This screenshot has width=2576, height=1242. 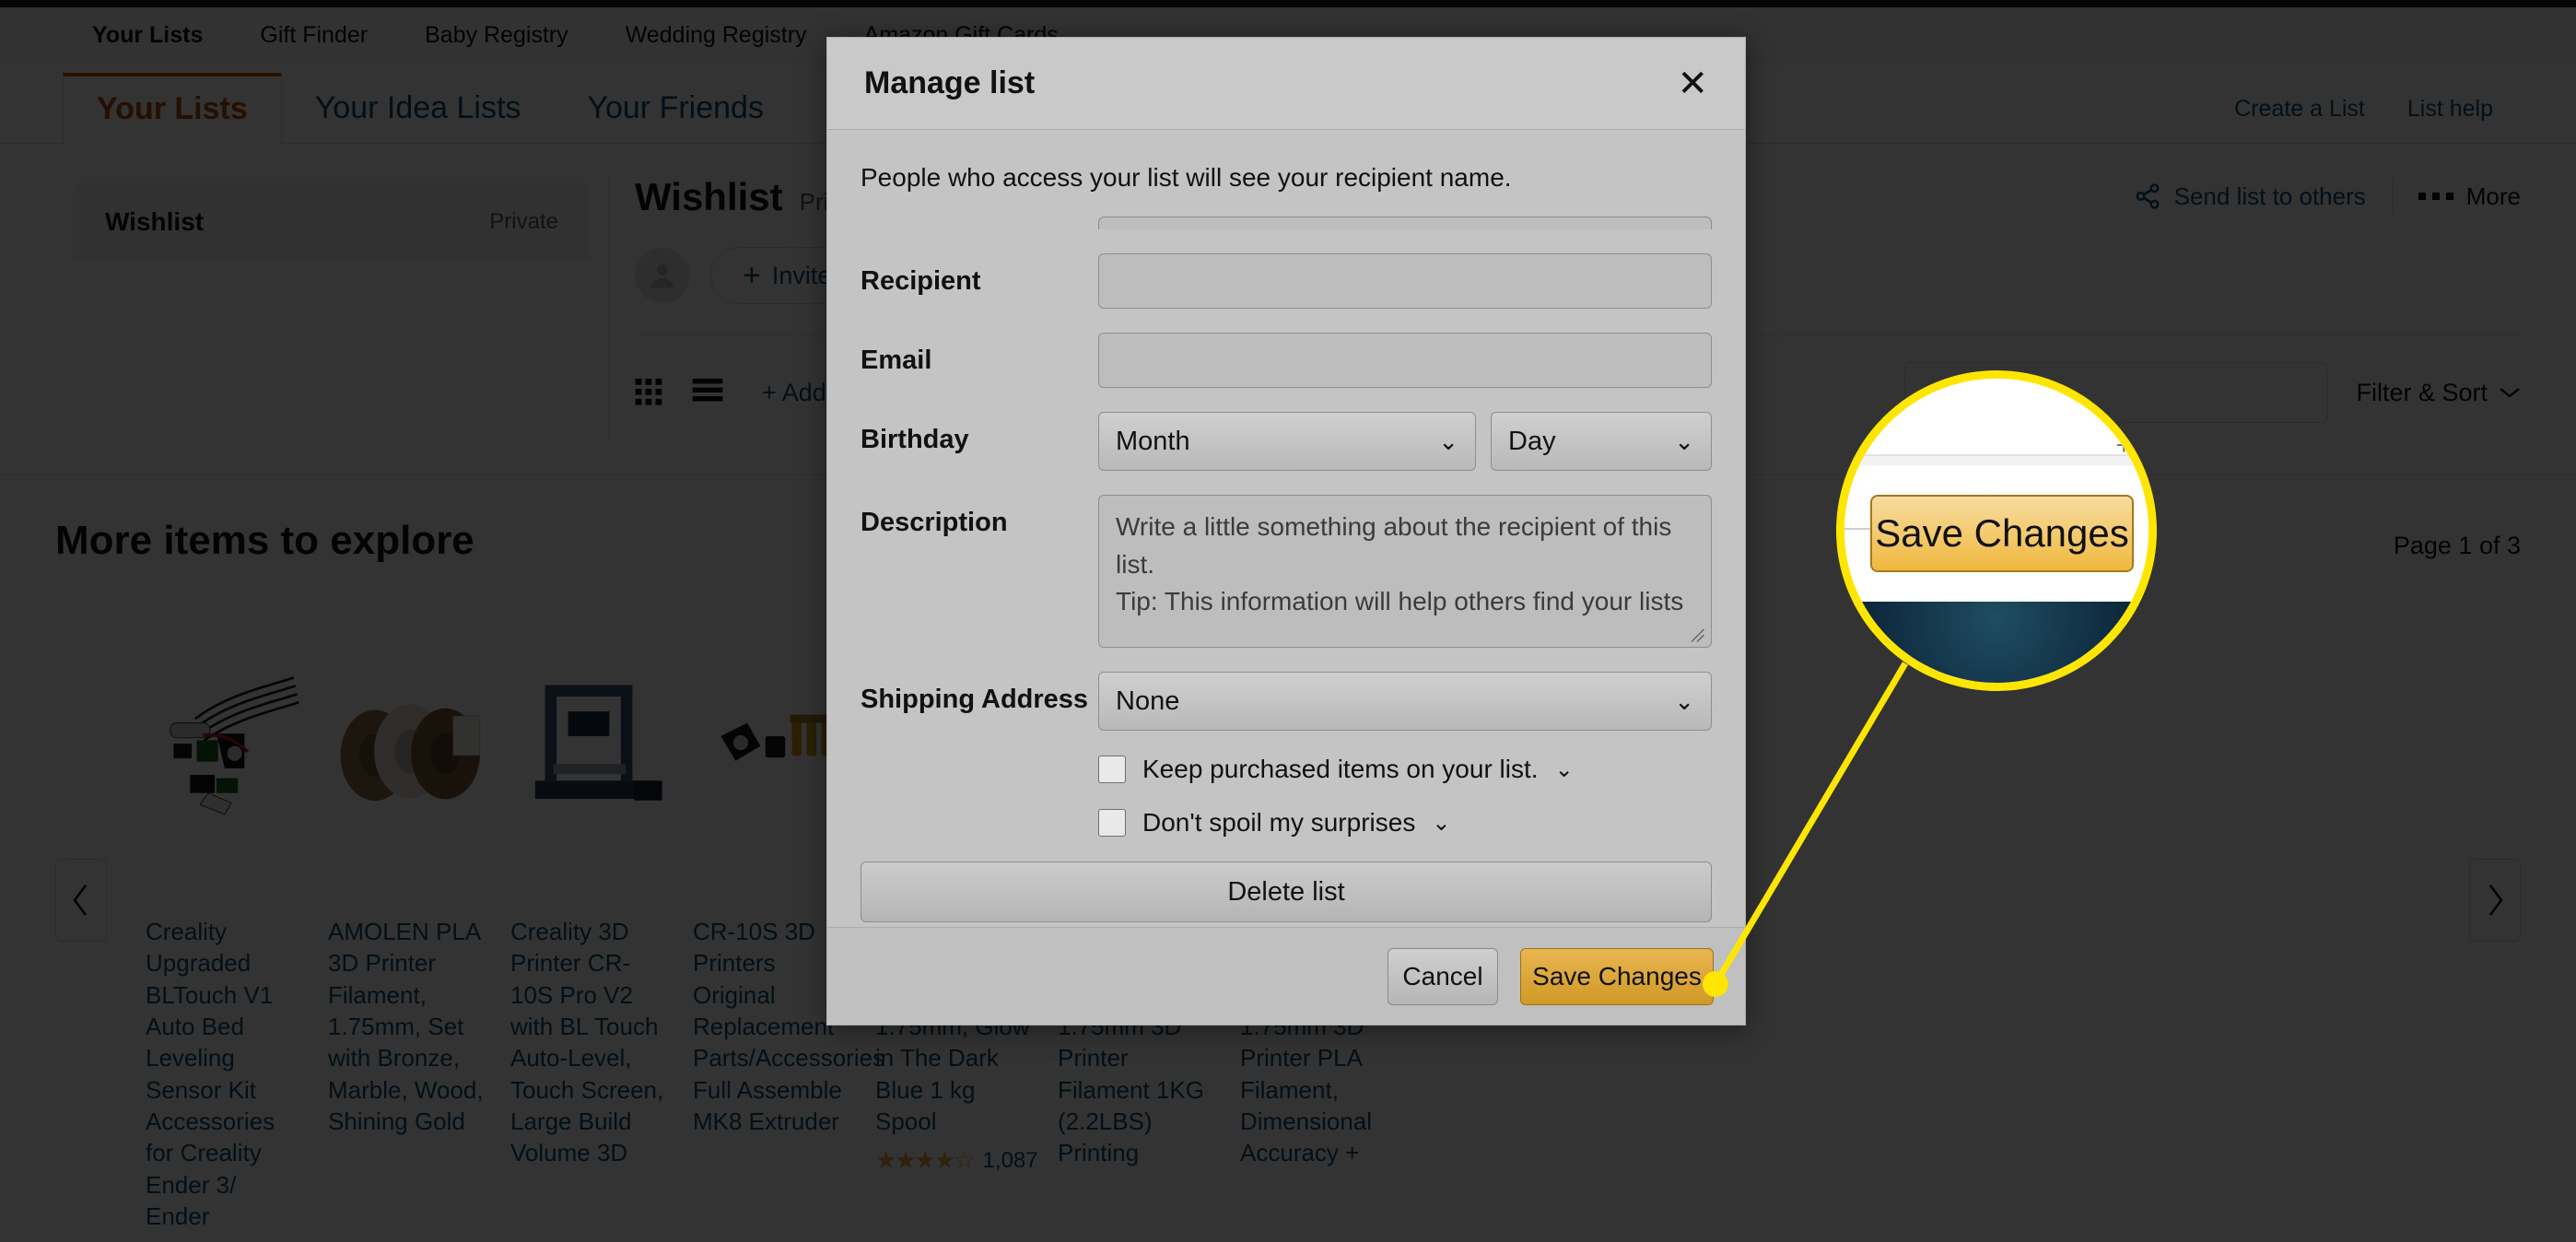 I want to click on dont-spoil-surprises-row: Don't spoil my surprises ⌄, so click(x=1405, y=823).